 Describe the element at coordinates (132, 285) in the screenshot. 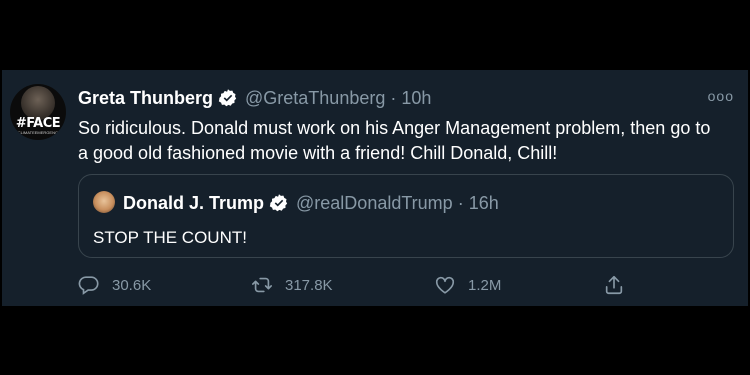

I see `reply-count: 30.6K` at that location.